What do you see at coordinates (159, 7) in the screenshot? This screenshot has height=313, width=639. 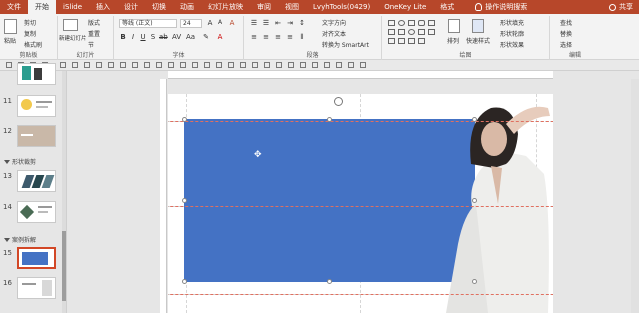 I see `tab-transitions: 切换` at bounding box center [159, 7].